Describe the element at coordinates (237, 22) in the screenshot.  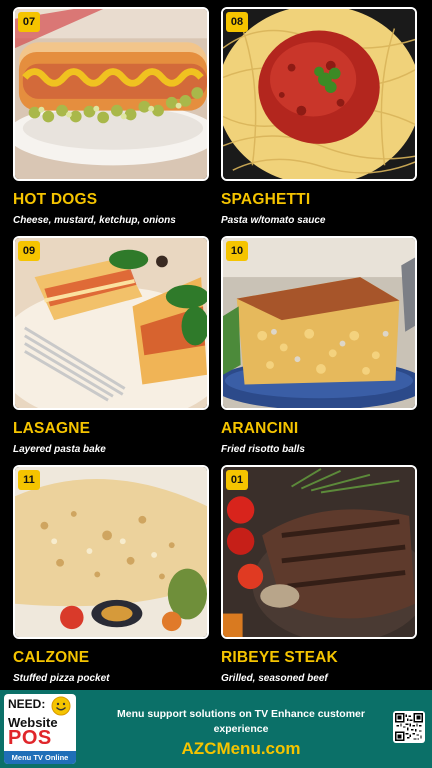
I see `item-number-badge: 08` at that location.